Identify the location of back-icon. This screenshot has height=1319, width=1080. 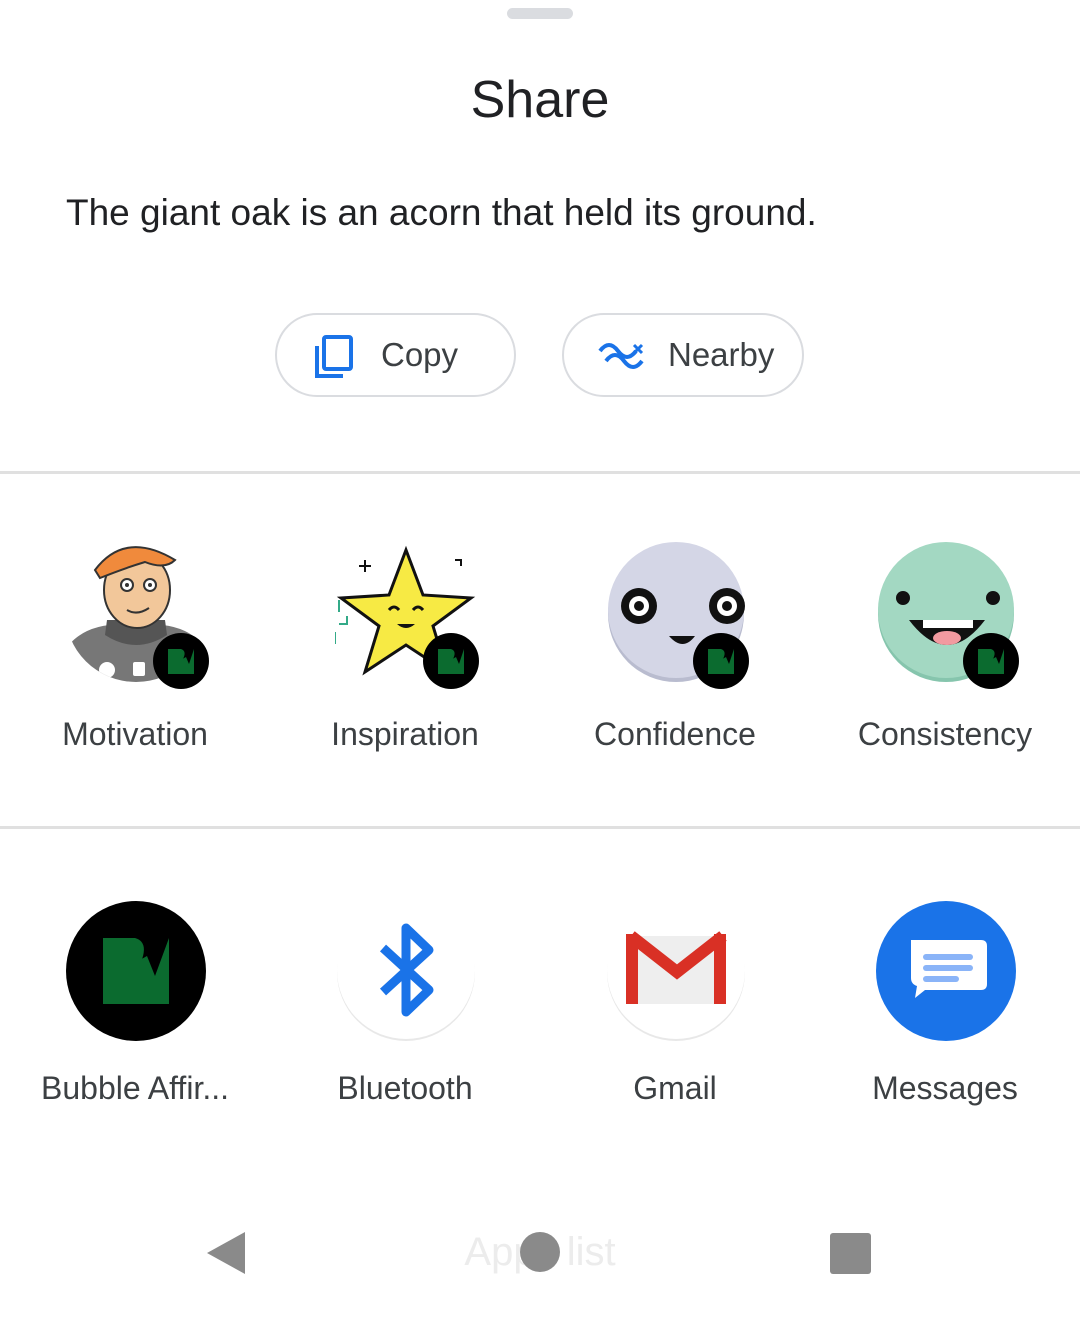
(226, 1255).